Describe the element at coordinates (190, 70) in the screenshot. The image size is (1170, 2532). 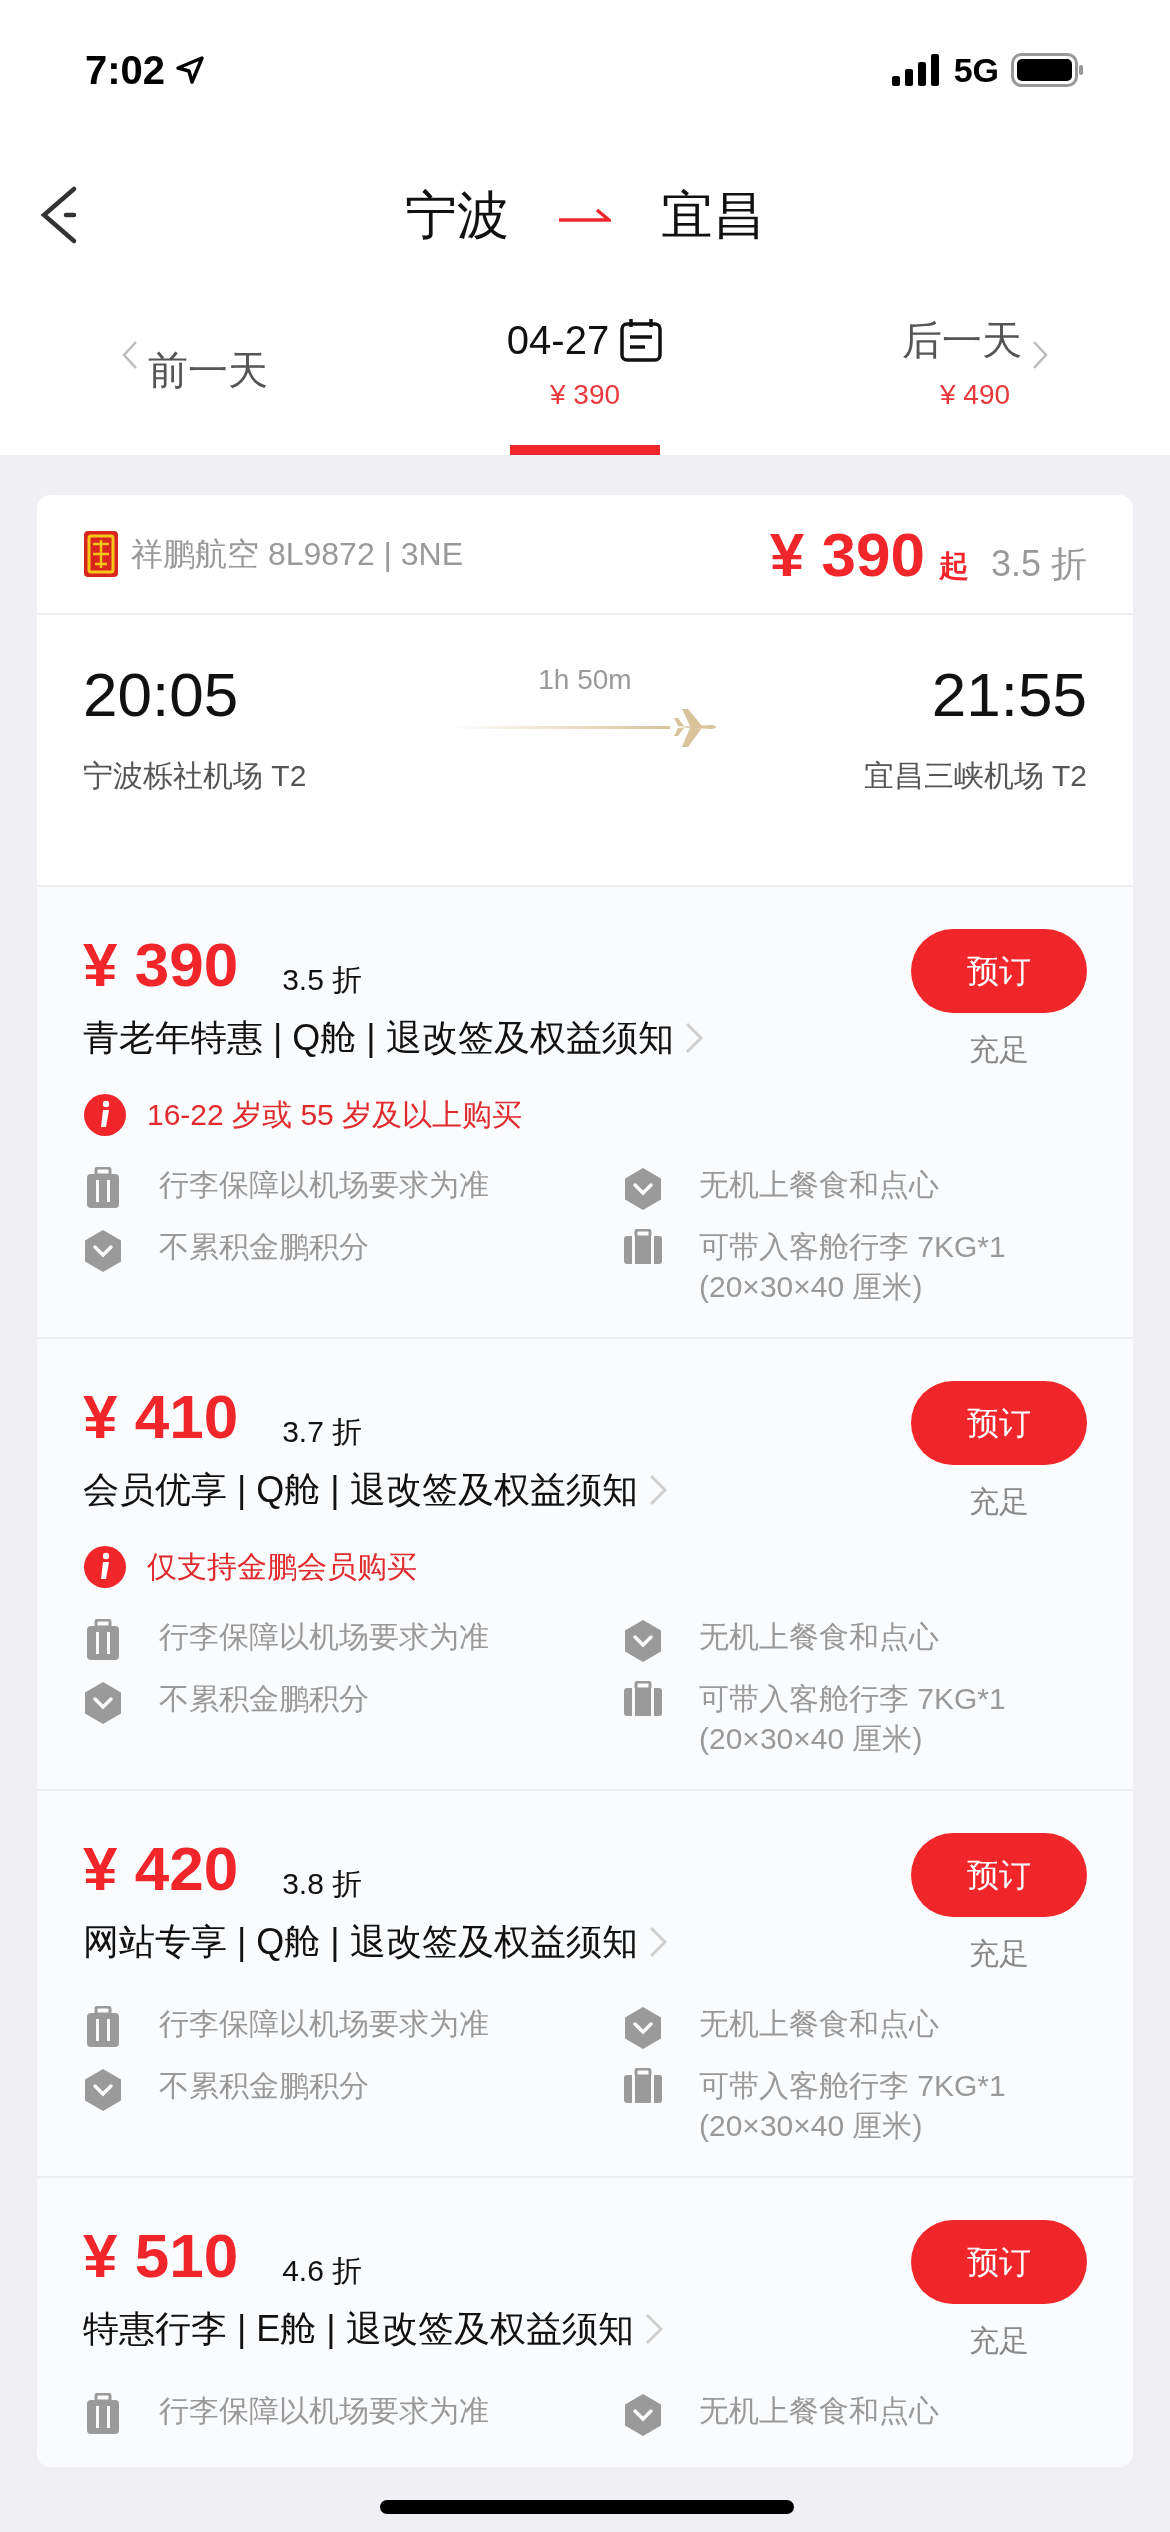
I see `location-arrow-icon` at that location.